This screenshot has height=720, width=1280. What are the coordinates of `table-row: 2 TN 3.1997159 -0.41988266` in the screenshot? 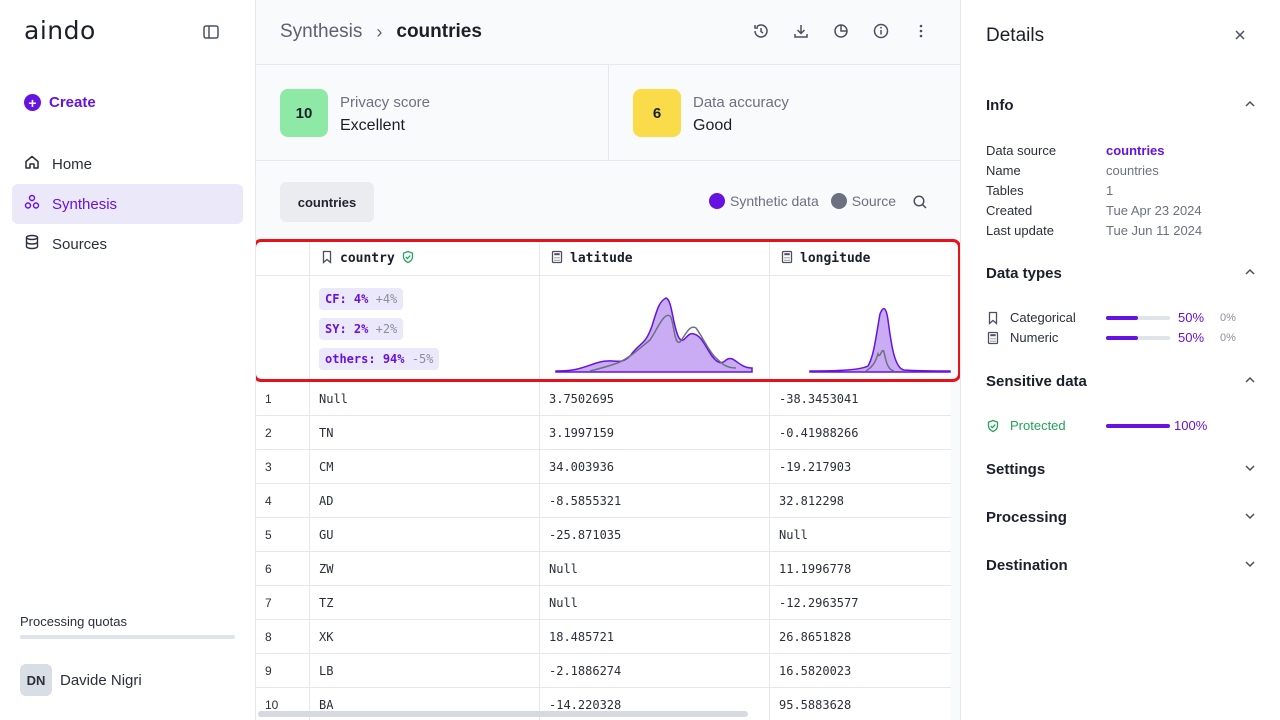 It's located at (608, 433).